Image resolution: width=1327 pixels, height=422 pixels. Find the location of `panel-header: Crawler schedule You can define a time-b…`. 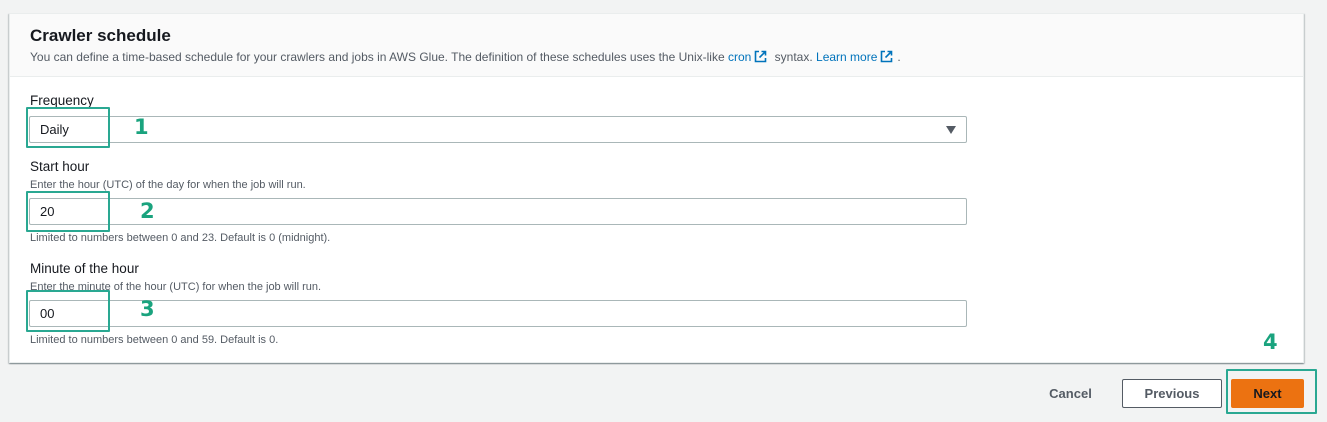

panel-header: Crawler schedule You can define a time-b… is located at coordinates (656, 45).